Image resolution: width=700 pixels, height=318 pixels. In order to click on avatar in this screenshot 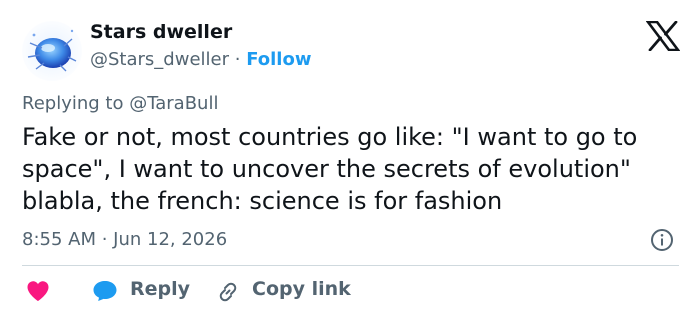, I will do `click(52, 51)`.